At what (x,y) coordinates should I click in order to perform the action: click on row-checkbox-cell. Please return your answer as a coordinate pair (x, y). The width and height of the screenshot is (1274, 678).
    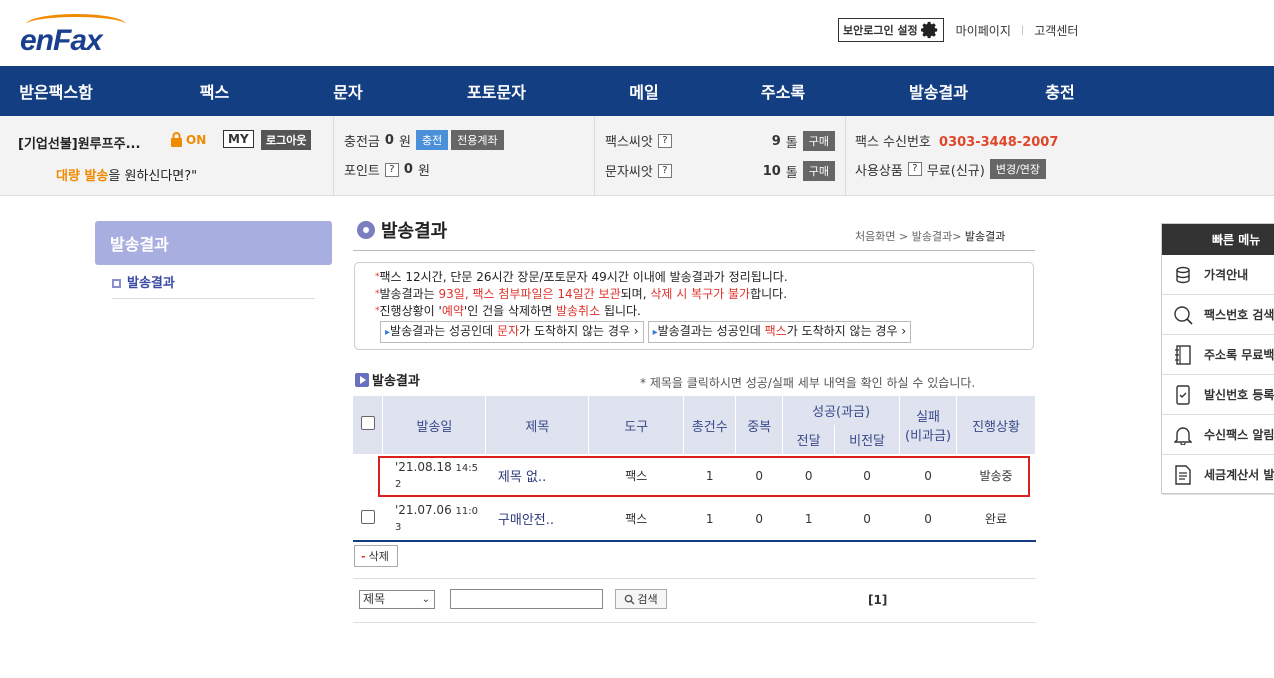
    Looking at the image, I should click on (368, 519).